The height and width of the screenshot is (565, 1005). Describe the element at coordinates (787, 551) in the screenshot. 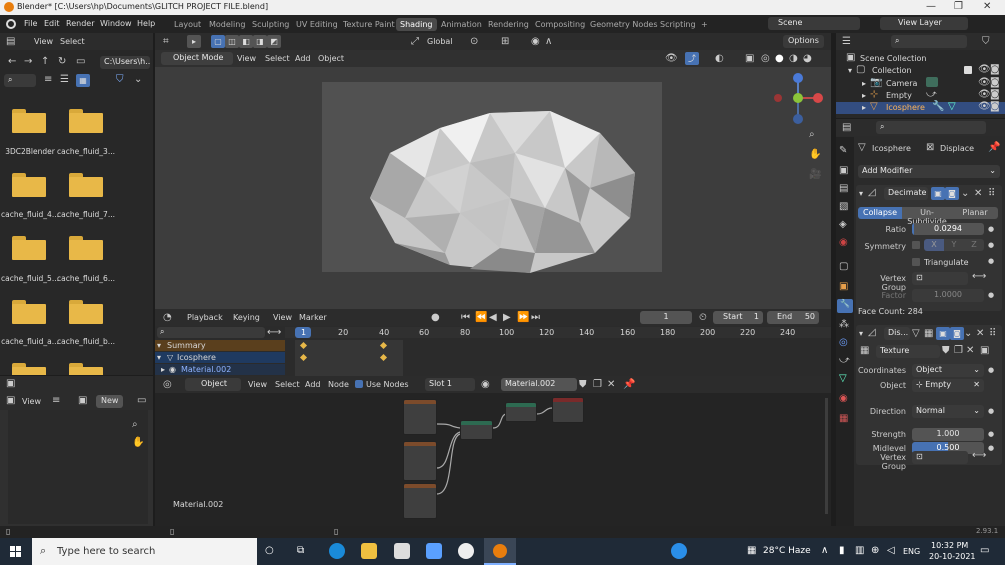

I see `weather-label: 28°C Haze` at that location.